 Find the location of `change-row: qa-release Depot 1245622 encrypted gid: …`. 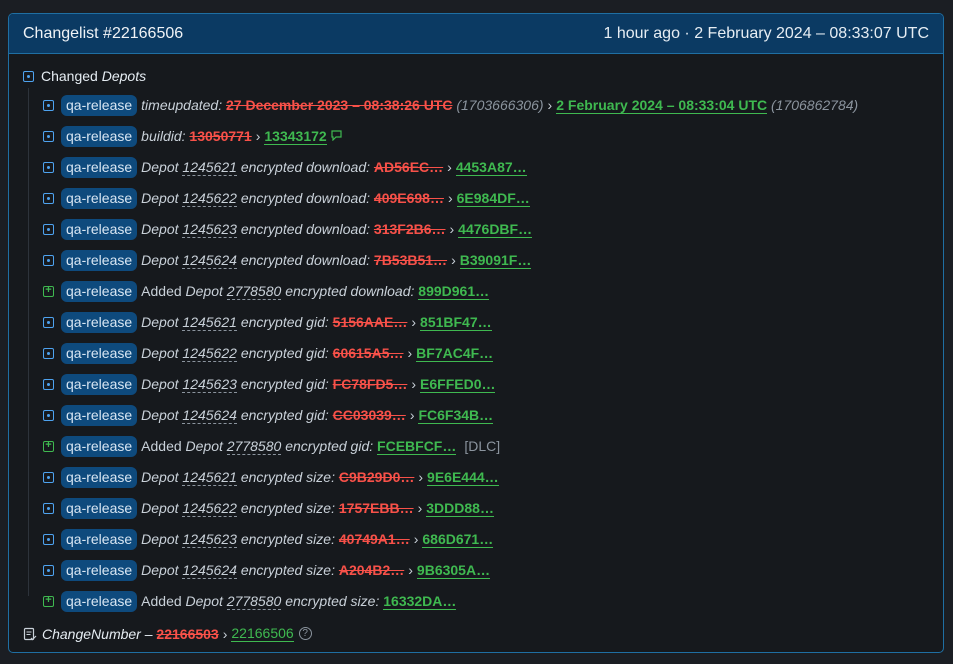

change-row: qa-release Depot 1245622 encrypted gid: … is located at coordinates (268, 353).